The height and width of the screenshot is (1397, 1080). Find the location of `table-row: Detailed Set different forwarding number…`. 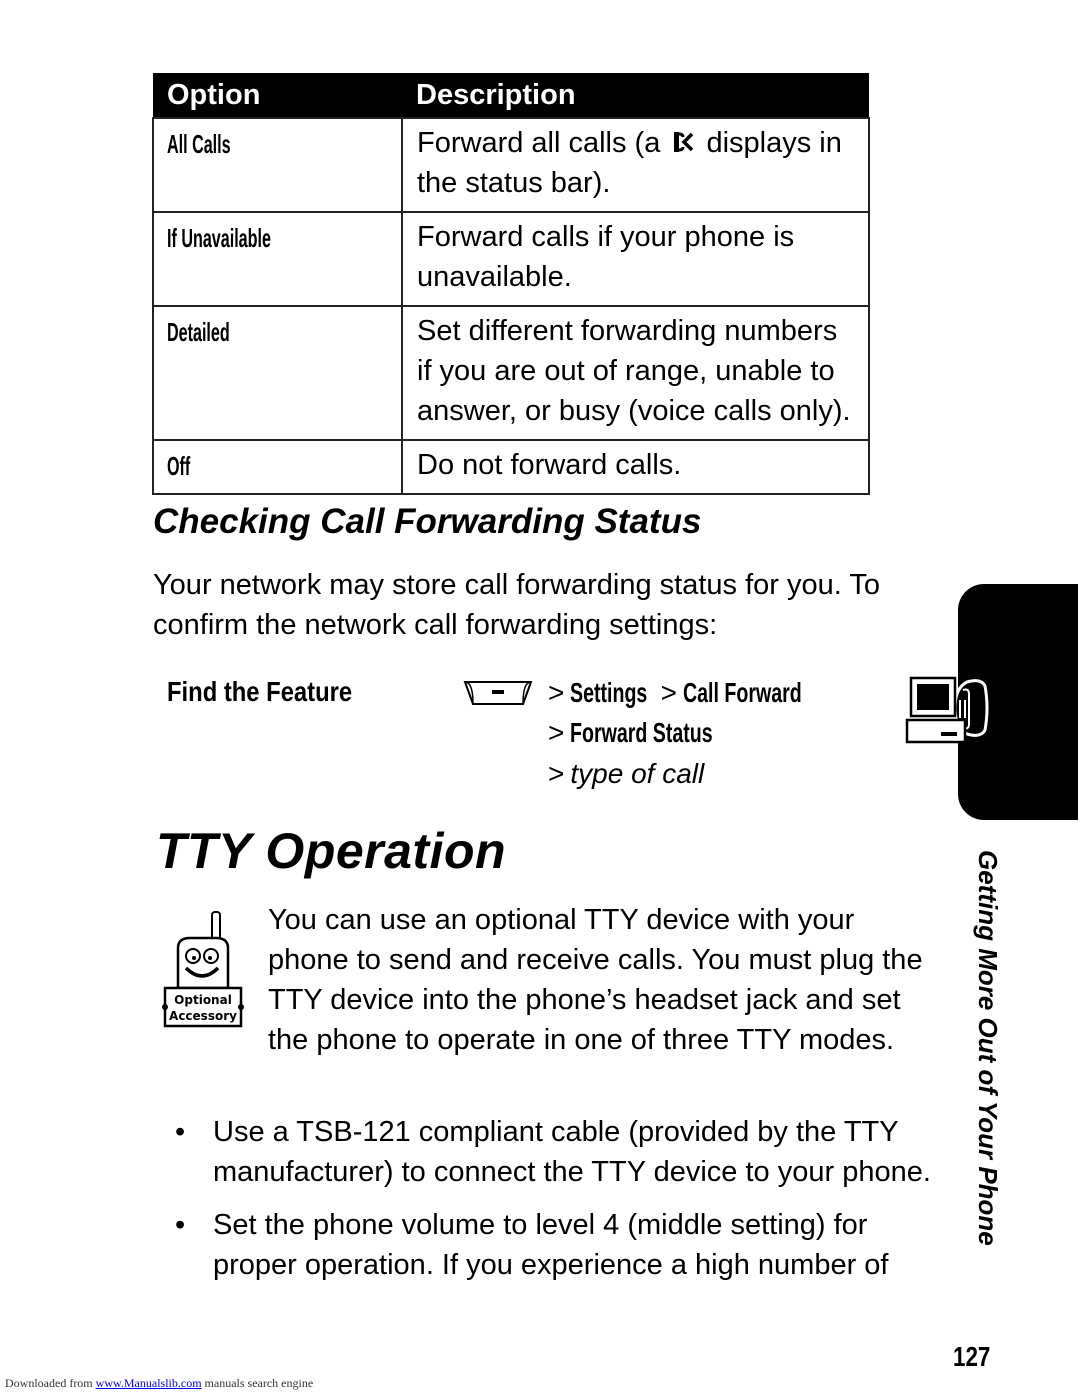

table-row: Detailed Set different forwarding number… is located at coordinates (511, 373).